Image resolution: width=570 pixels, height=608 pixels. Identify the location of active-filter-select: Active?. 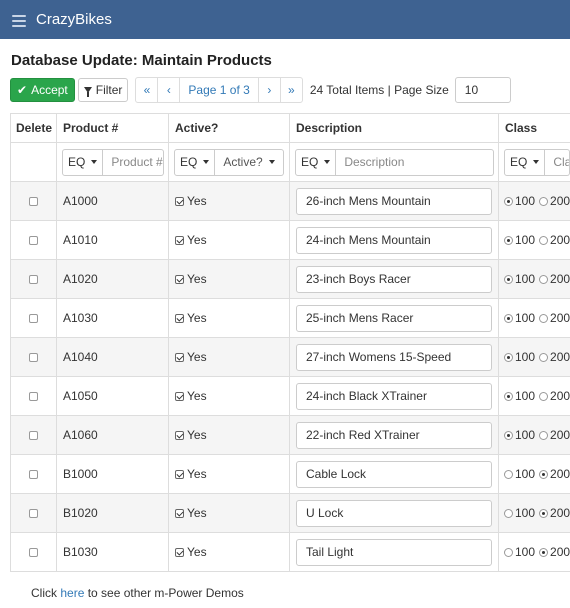
(250, 162).